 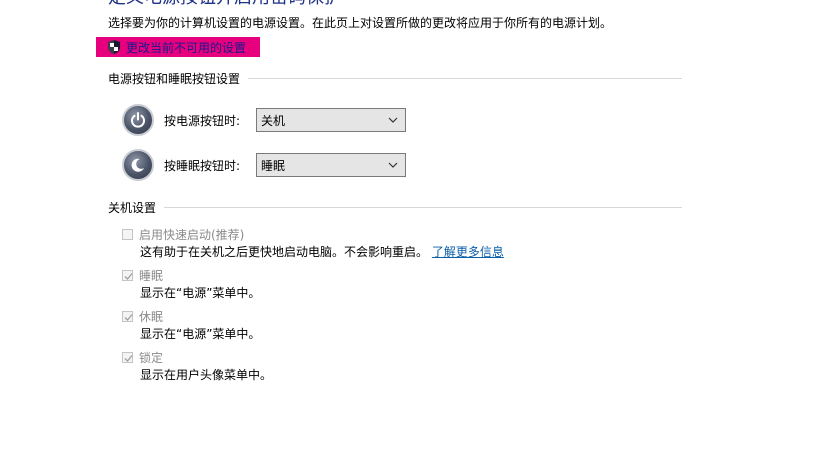 What do you see at coordinates (273, 165) in the screenshot?
I see `sleep-button-action-value: 睡眠` at bounding box center [273, 165].